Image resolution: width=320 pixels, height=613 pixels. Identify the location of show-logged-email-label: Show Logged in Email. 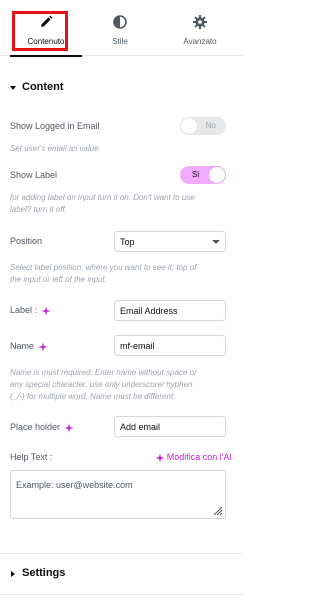
(55, 126).